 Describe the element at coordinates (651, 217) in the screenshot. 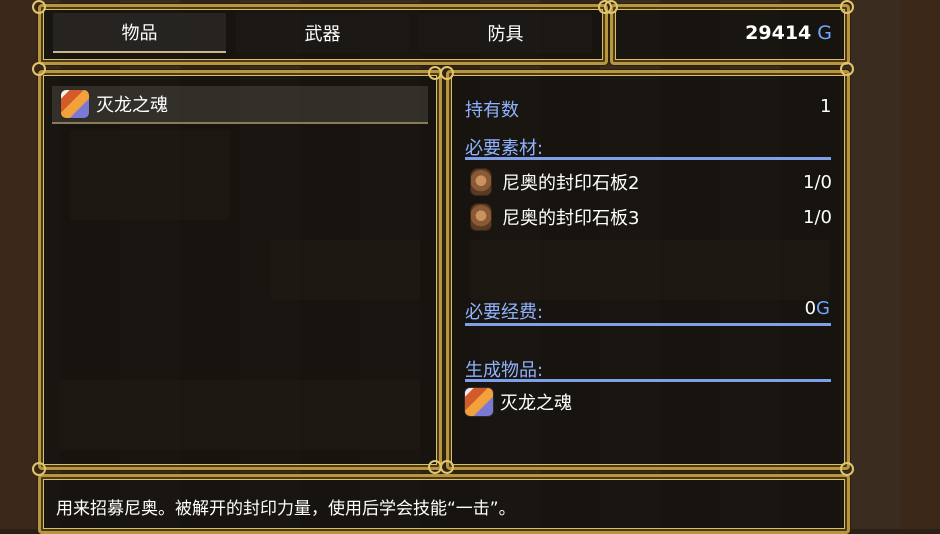

I see `material-row: 尼奥的封印石板3 1/0` at that location.